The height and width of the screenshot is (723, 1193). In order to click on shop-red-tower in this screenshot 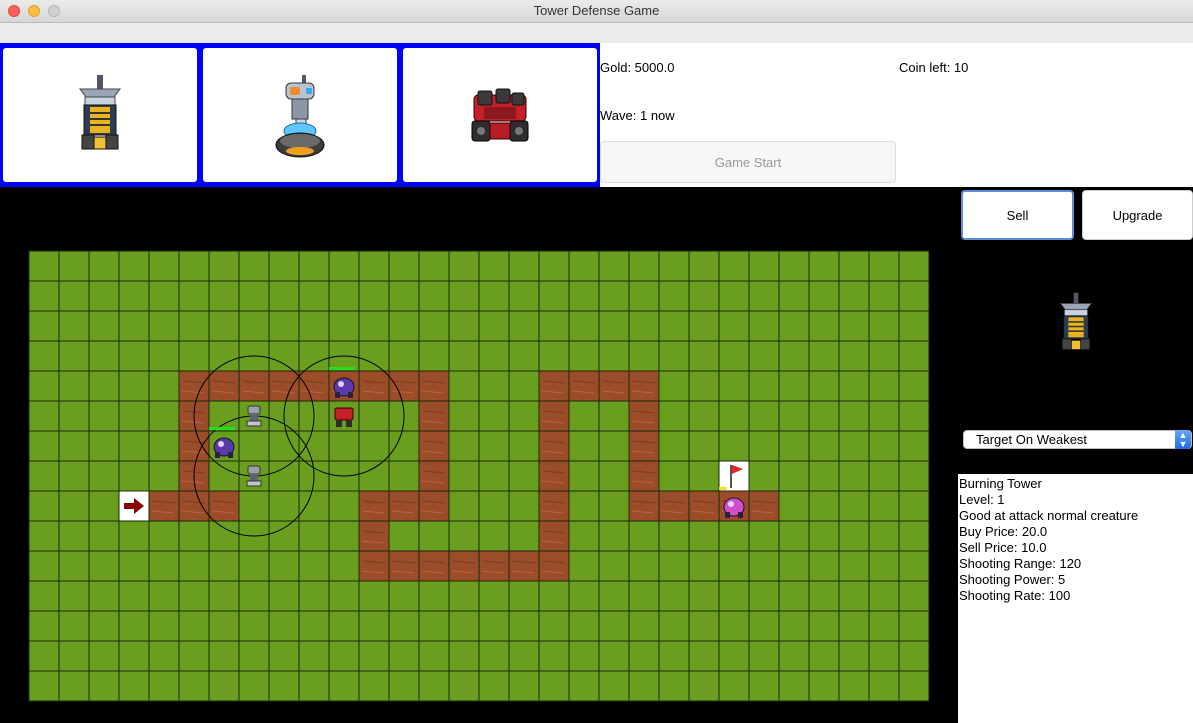, I will do `click(500, 115)`.